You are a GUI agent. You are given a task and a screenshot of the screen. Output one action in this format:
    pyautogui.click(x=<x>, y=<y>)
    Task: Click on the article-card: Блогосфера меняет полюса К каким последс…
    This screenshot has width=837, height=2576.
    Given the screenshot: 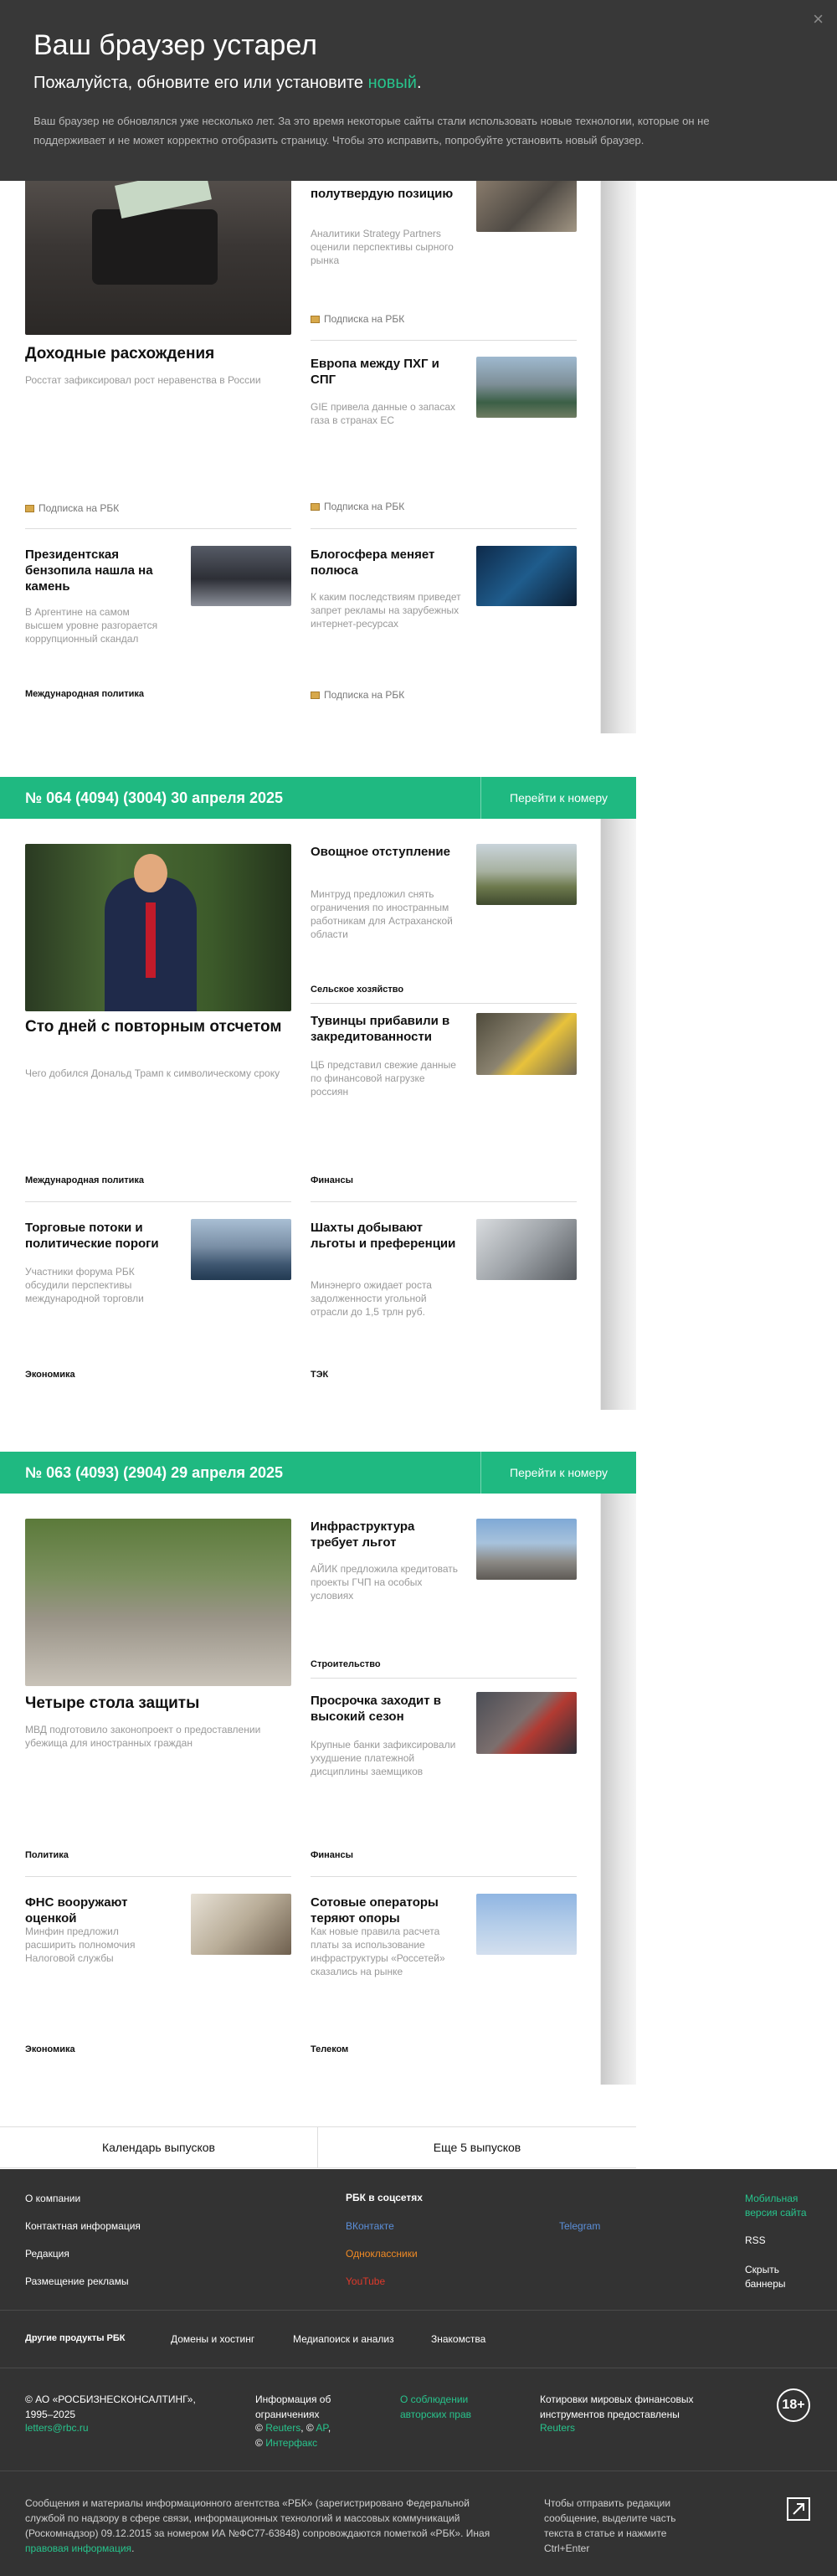 What is the action you would take?
    pyautogui.click(x=444, y=618)
    